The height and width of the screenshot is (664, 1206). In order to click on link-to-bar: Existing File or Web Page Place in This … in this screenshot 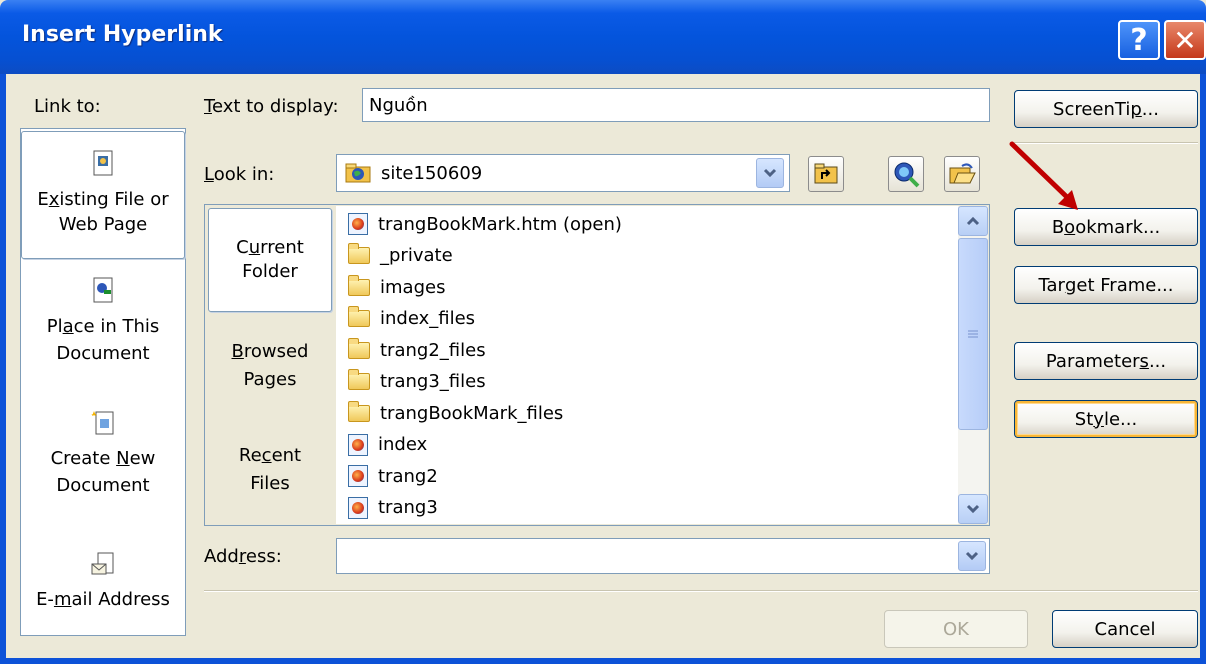, I will do `click(103, 382)`.